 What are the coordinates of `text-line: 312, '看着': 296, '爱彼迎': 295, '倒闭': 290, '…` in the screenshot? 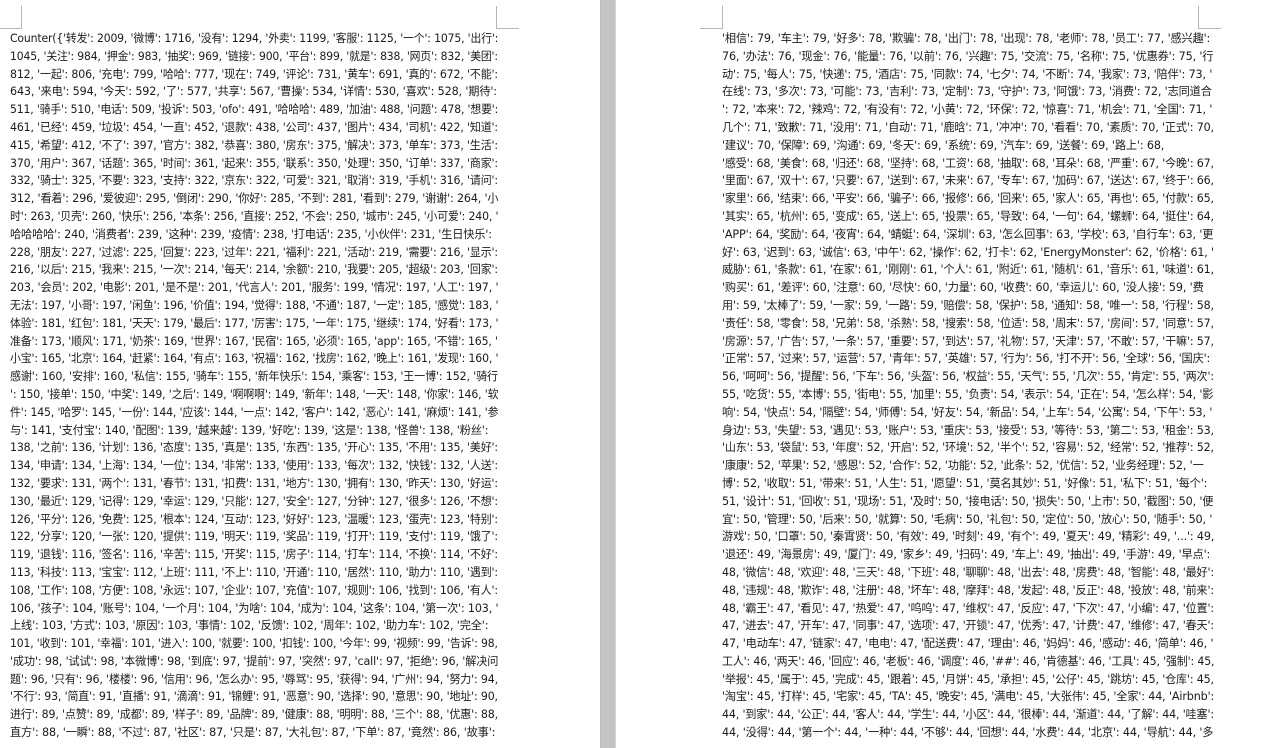 It's located at (254, 199).